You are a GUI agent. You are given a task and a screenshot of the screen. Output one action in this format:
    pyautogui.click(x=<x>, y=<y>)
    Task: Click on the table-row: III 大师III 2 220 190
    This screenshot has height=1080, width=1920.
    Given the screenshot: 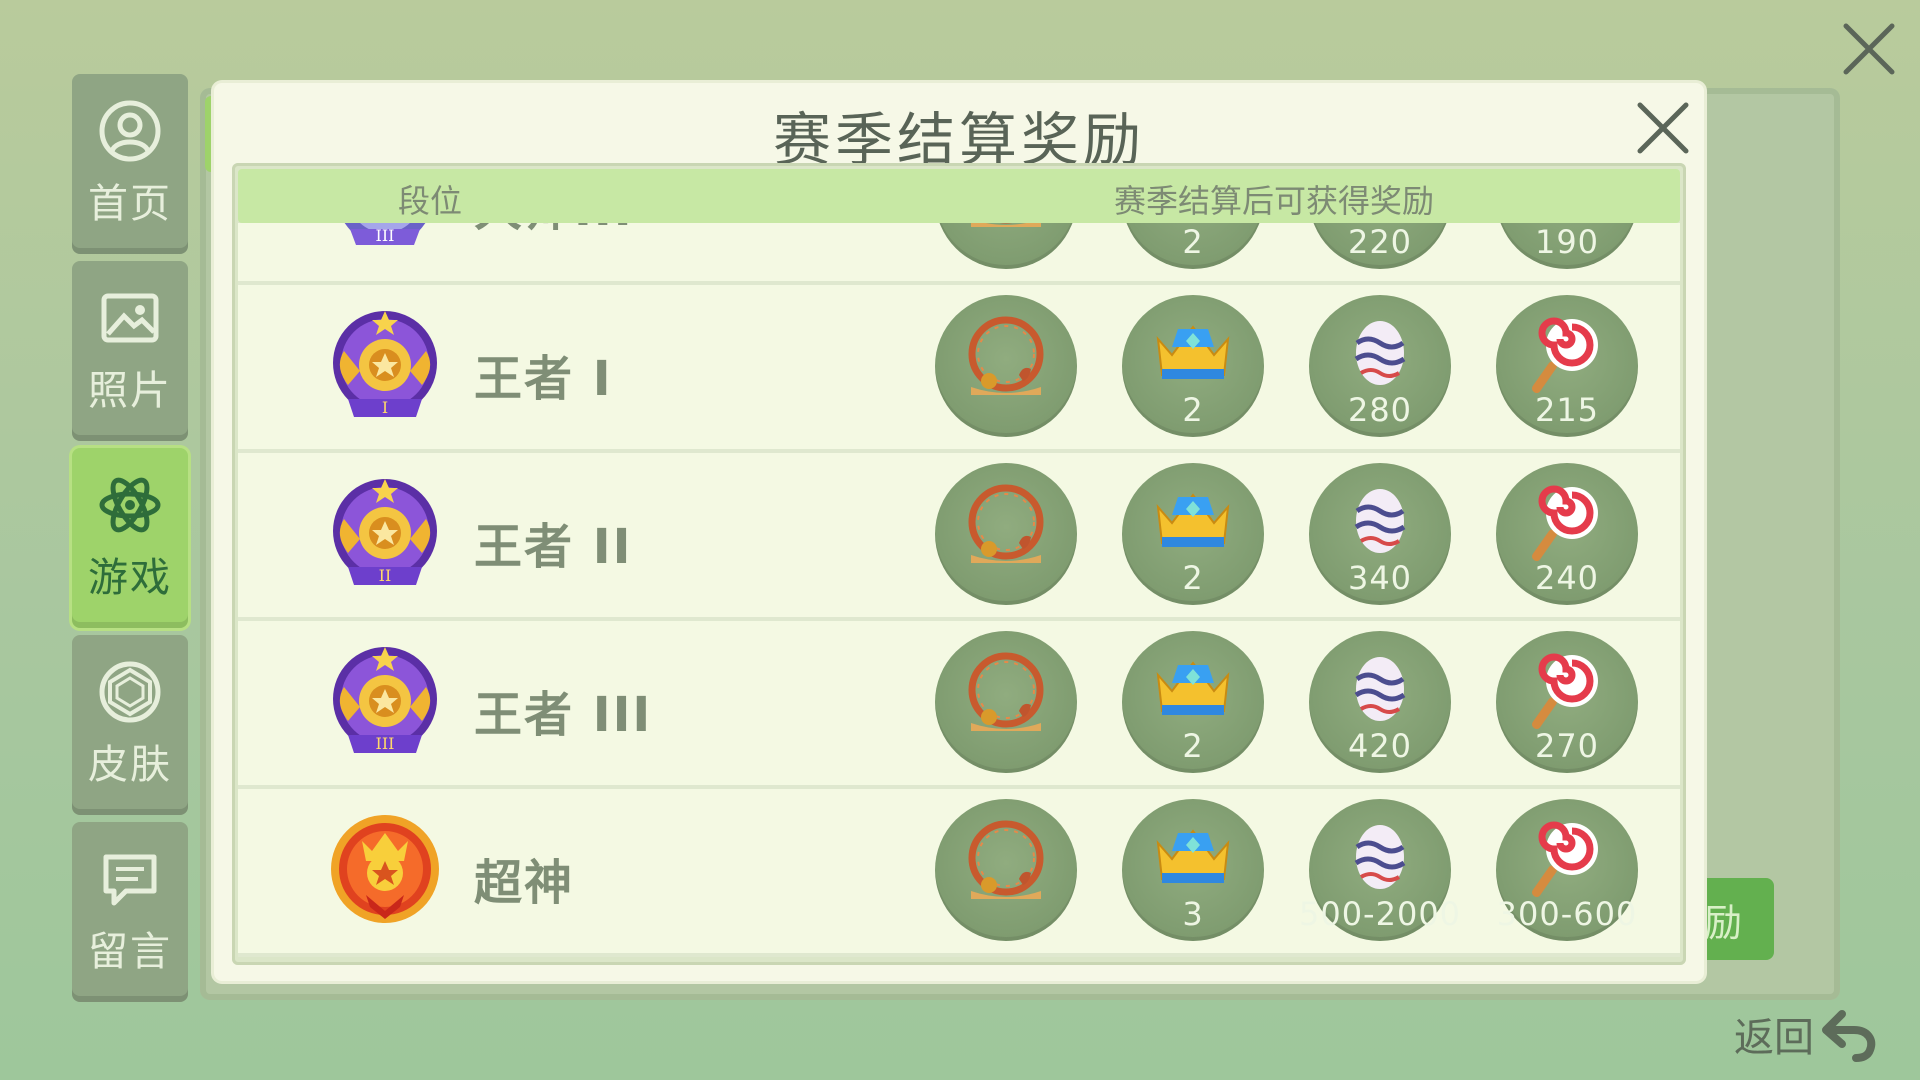 What is the action you would take?
    pyautogui.click(x=959, y=254)
    